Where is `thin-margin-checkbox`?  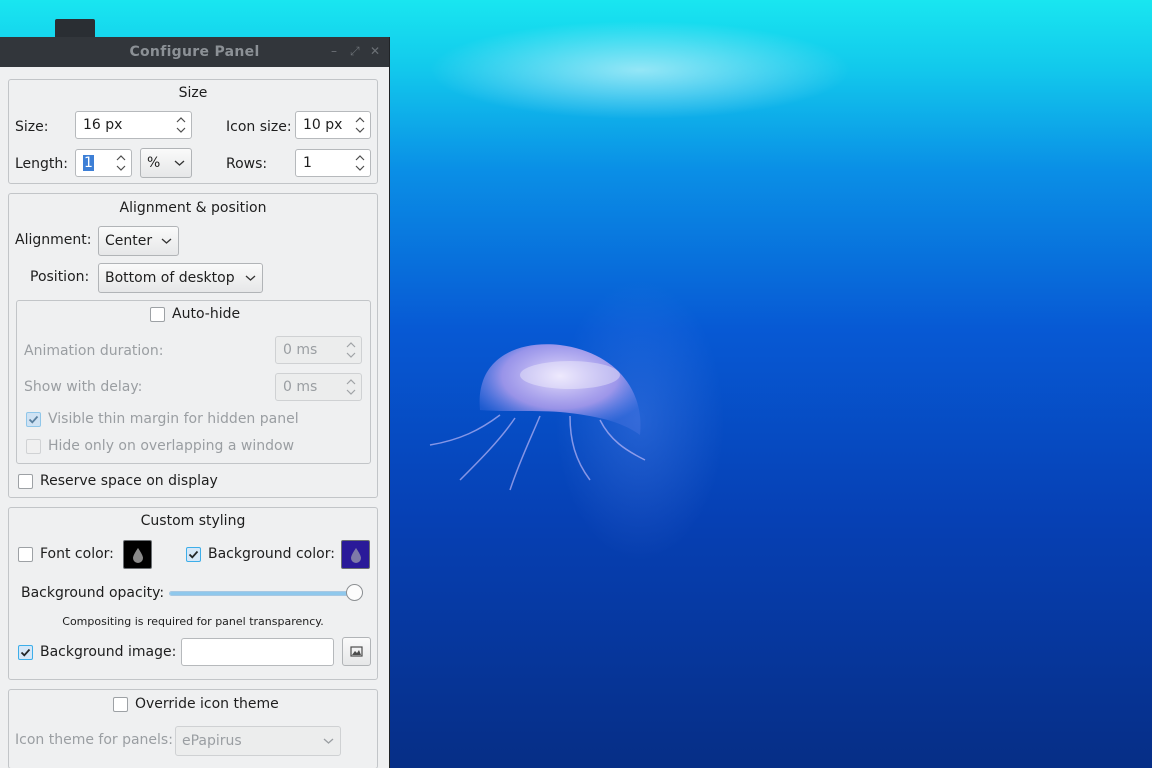 thin-margin-checkbox is located at coordinates (33, 419).